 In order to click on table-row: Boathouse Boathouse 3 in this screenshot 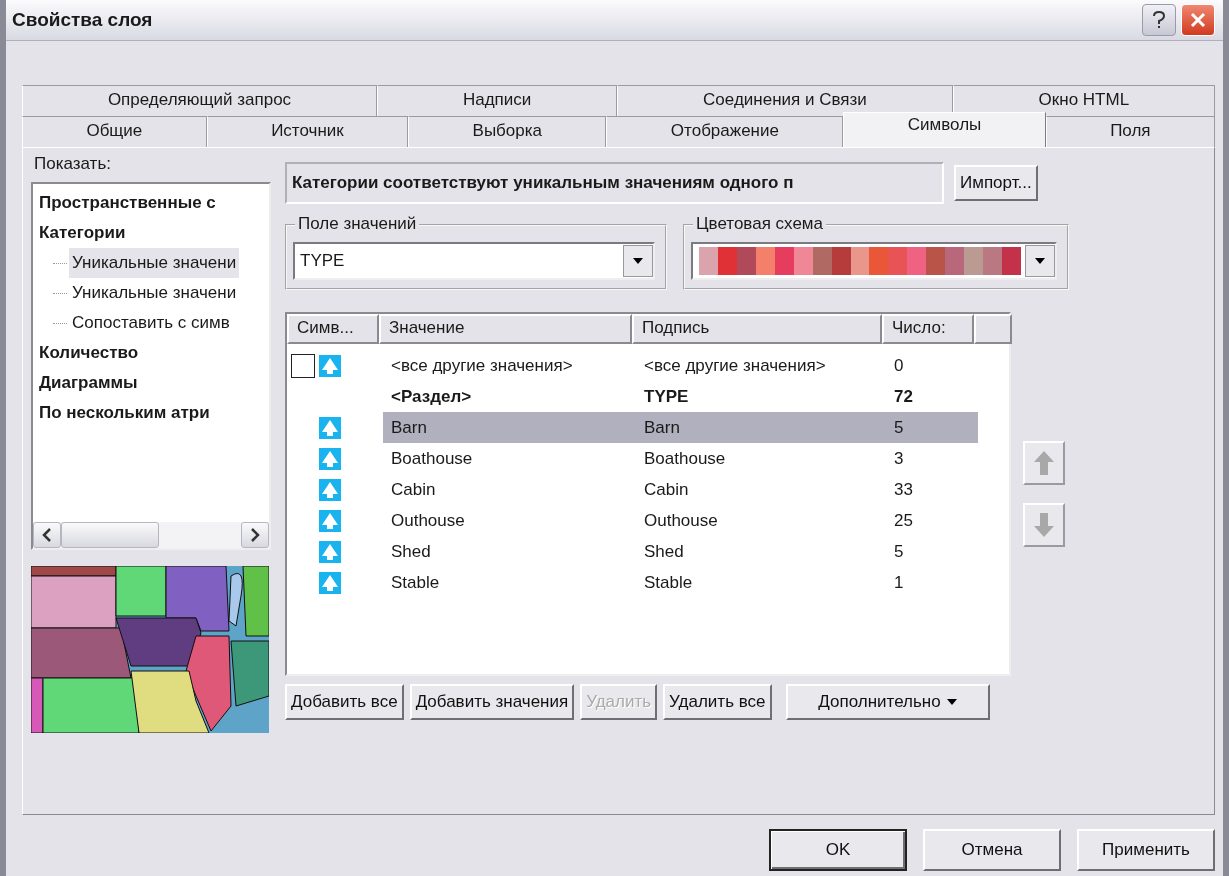, I will do `click(680, 458)`.